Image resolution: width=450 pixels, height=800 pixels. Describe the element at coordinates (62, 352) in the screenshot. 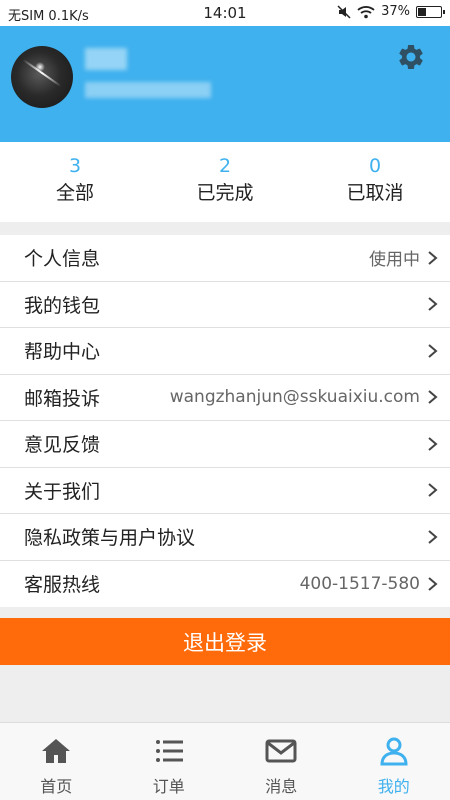

I see `menu-item-label: 帮助中心` at that location.